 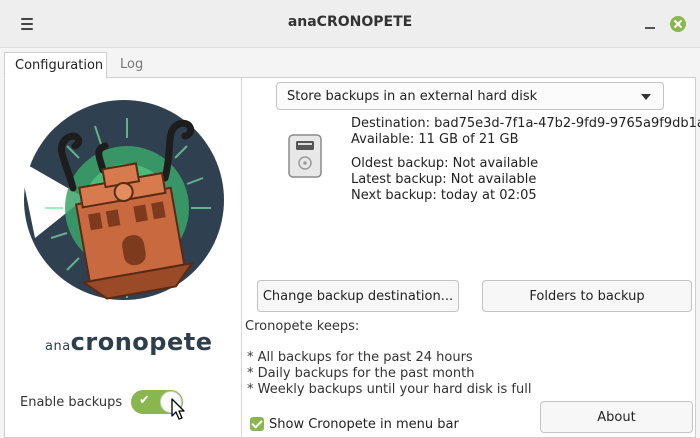 I want to click on latest-backup: Latest backup: Not available, so click(x=444, y=179).